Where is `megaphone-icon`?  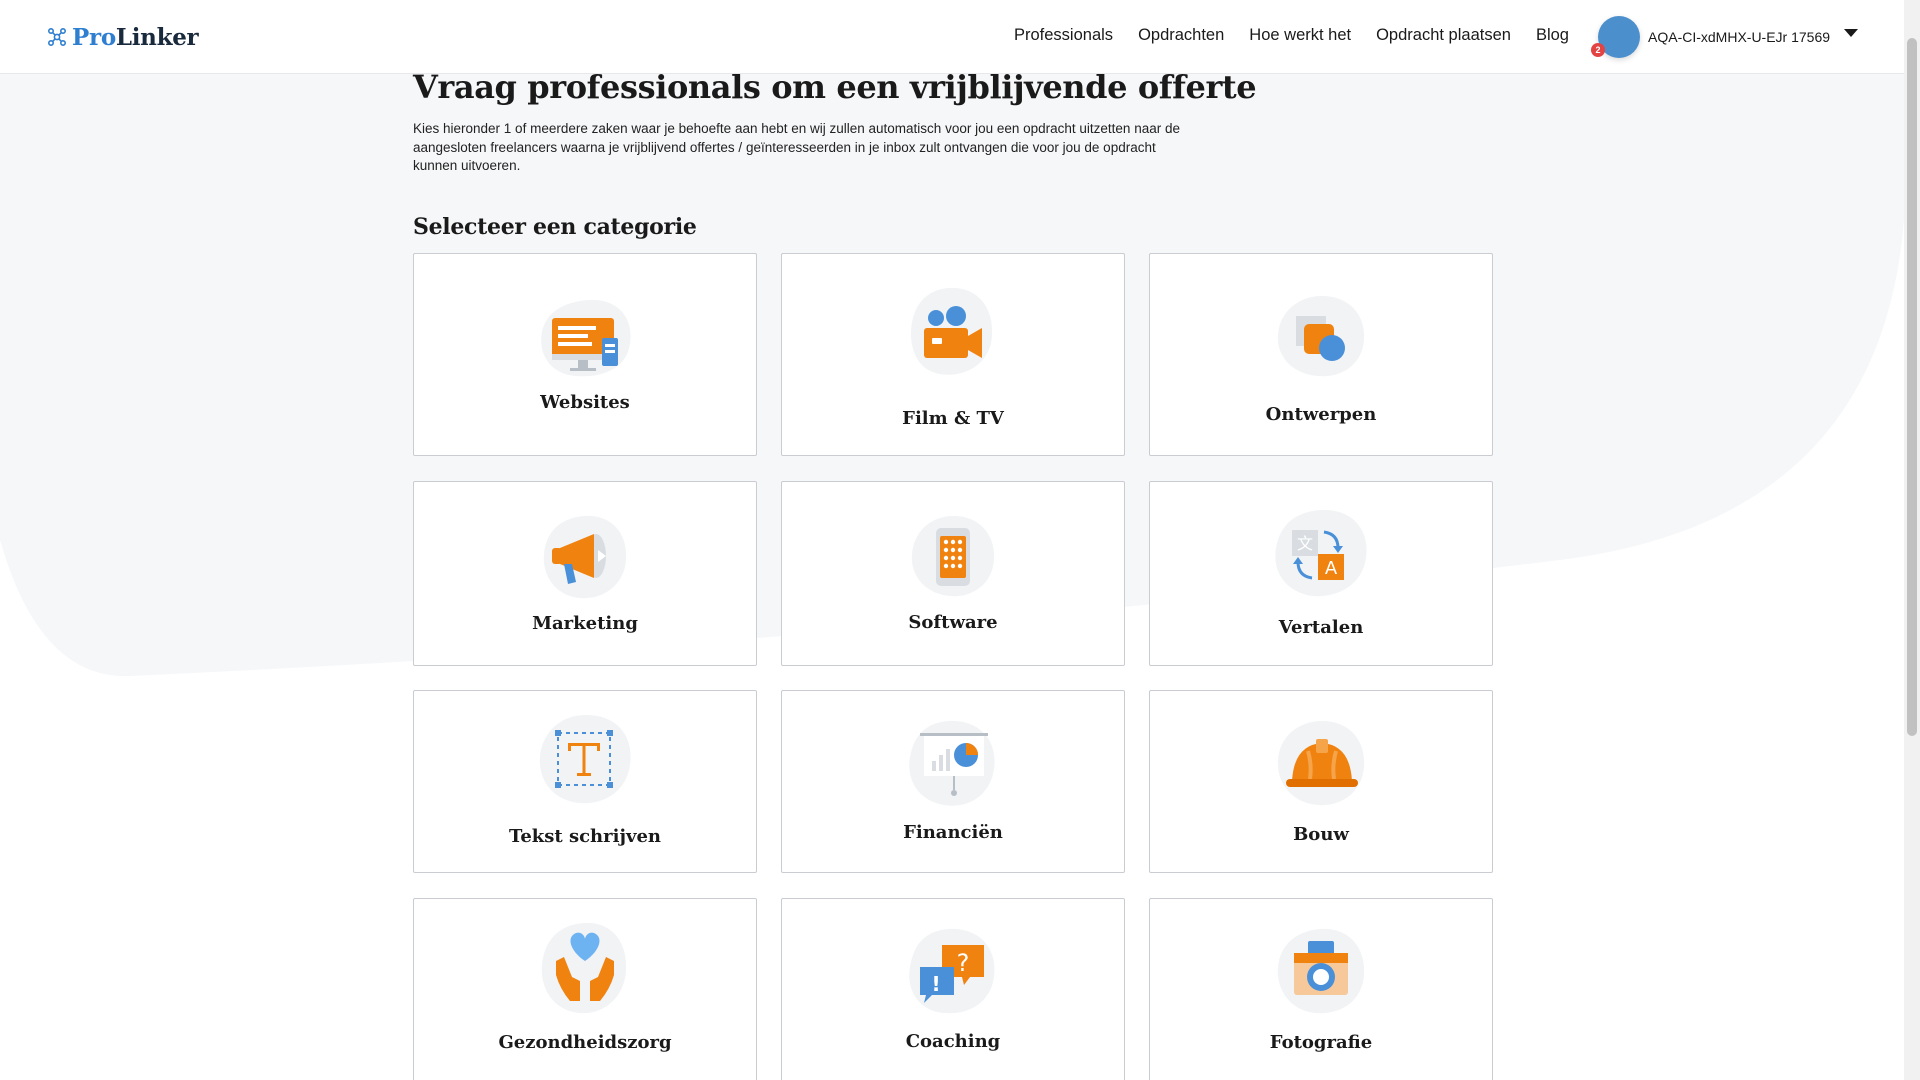 megaphone-icon is located at coordinates (585, 557).